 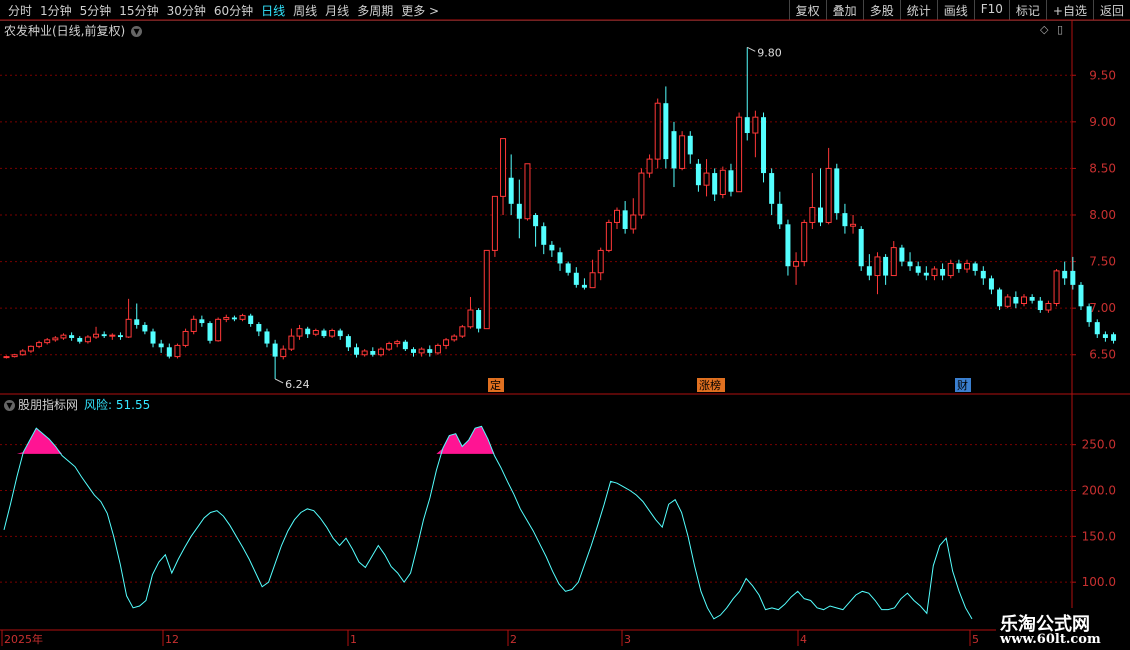 What do you see at coordinates (1063, 629) in the screenshot?
I see `watermark: 乐淘公式网 www.60lt.com` at bounding box center [1063, 629].